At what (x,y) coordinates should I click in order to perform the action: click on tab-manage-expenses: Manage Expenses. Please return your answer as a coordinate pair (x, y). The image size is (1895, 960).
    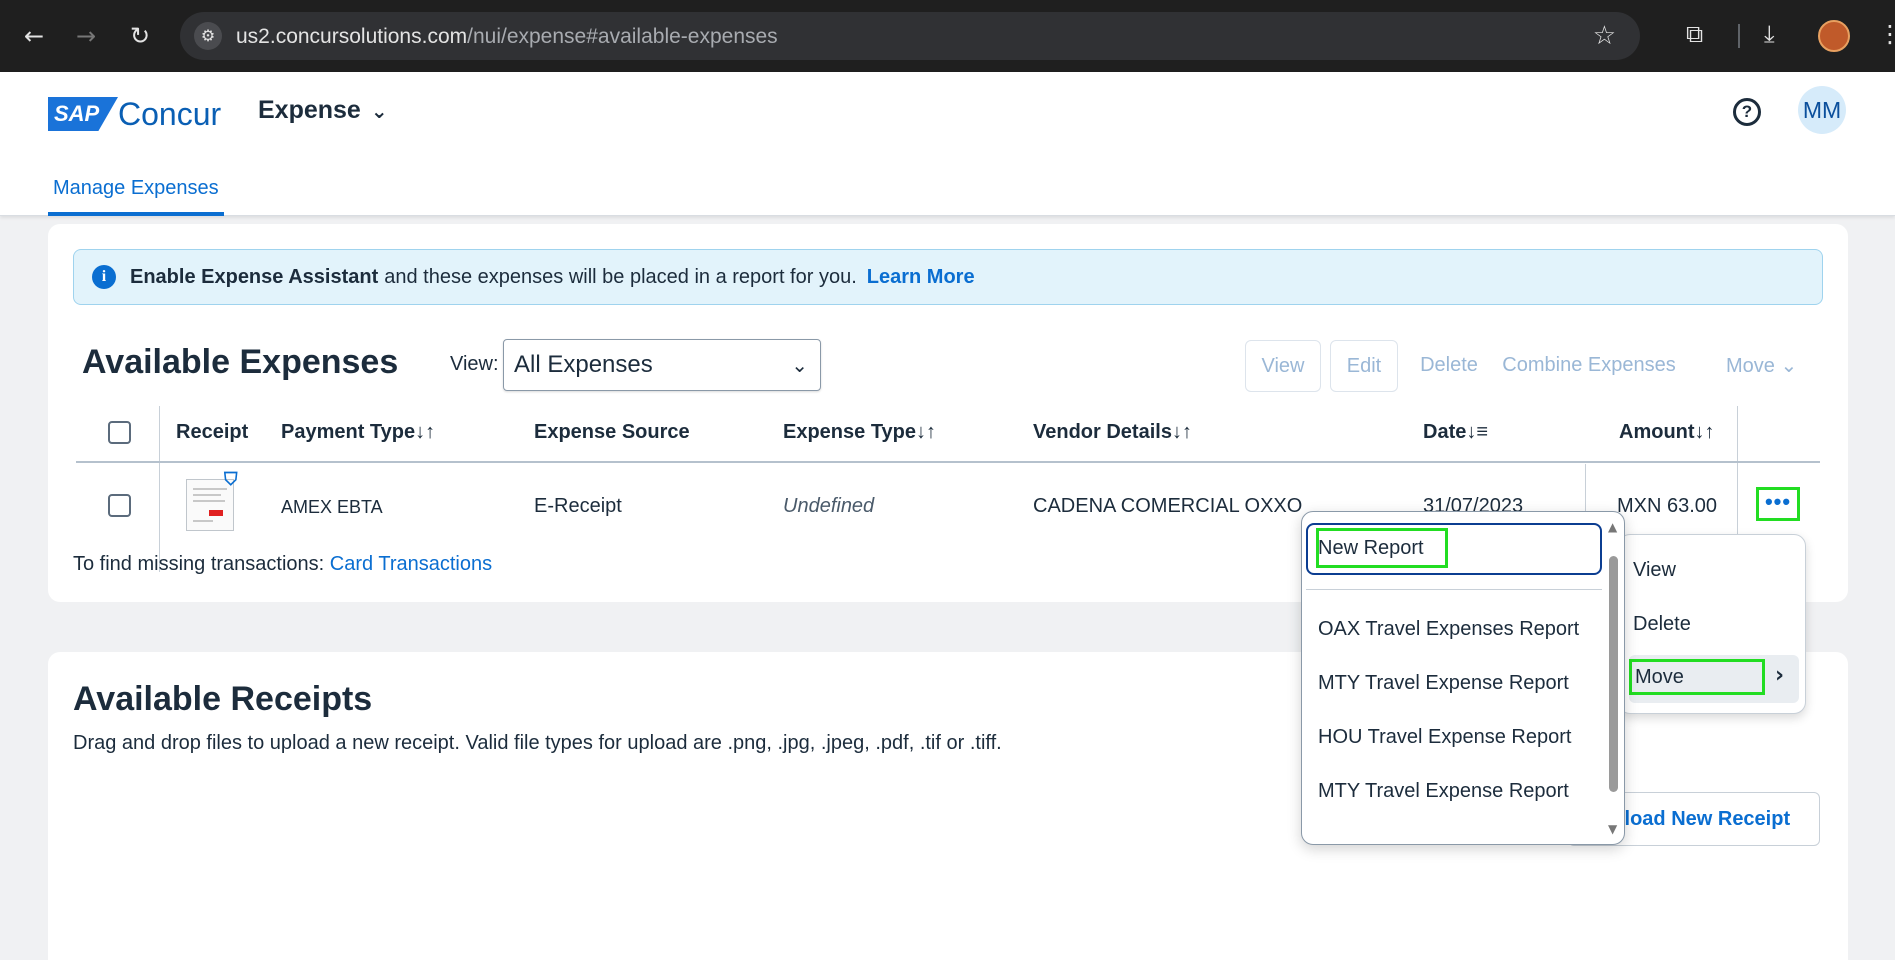
    Looking at the image, I should click on (136, 192).